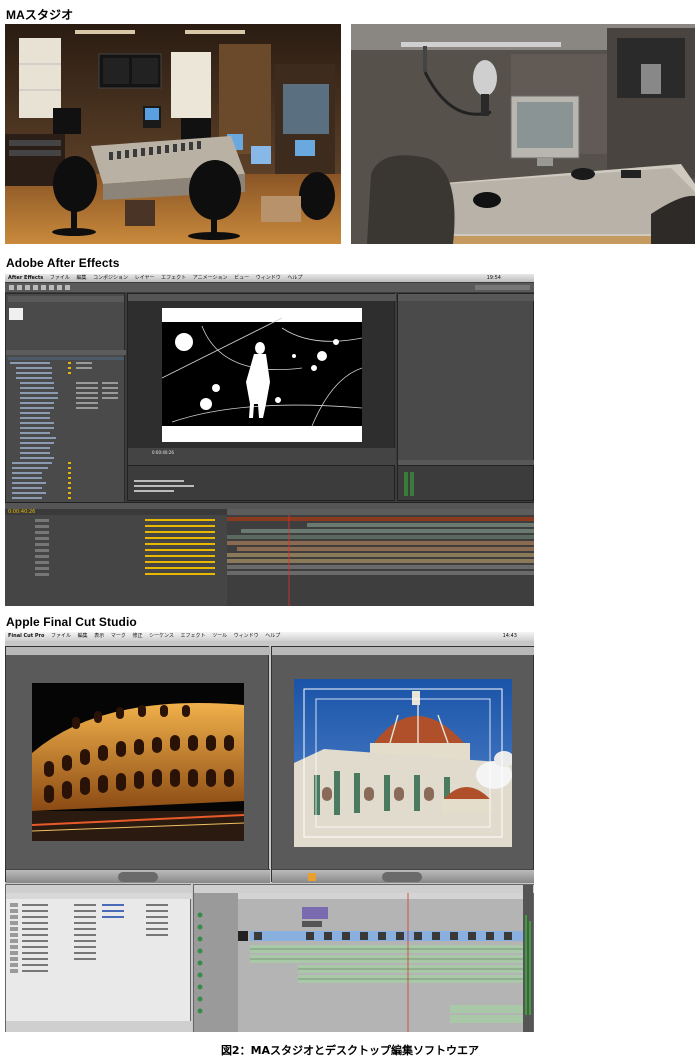 This screenshot has width=700, height=1060. Describe the element at coordinates (25, 278) in the screenshot. I see `ae-menu-app: After Effects` at that location.